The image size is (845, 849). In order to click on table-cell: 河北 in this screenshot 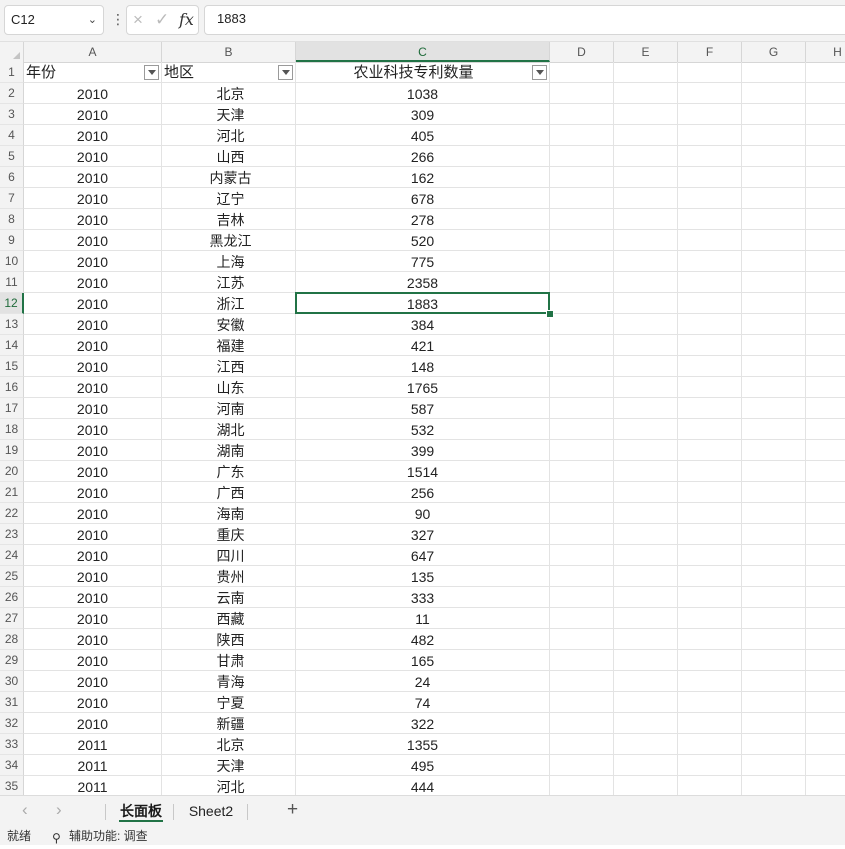, I will do `click(229, 135)`.